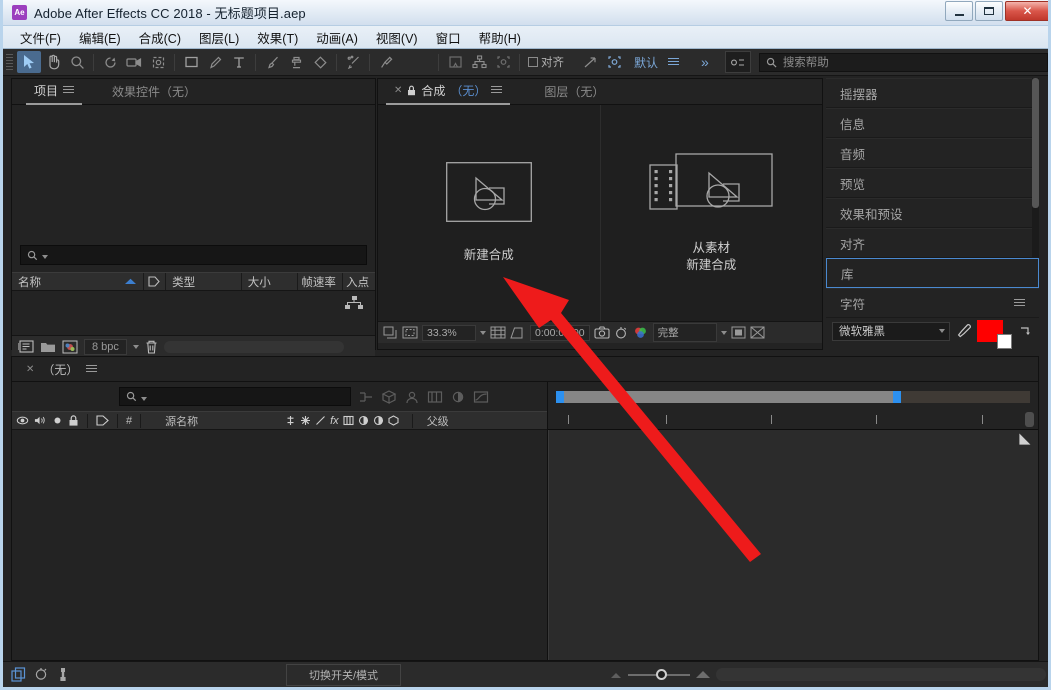 The height and width of the screenshot is (690, 1051). What do you see at coordinates (994, 334) in the screenshot?
I see `fill-color-swatch` at bounding box center [994, 334].